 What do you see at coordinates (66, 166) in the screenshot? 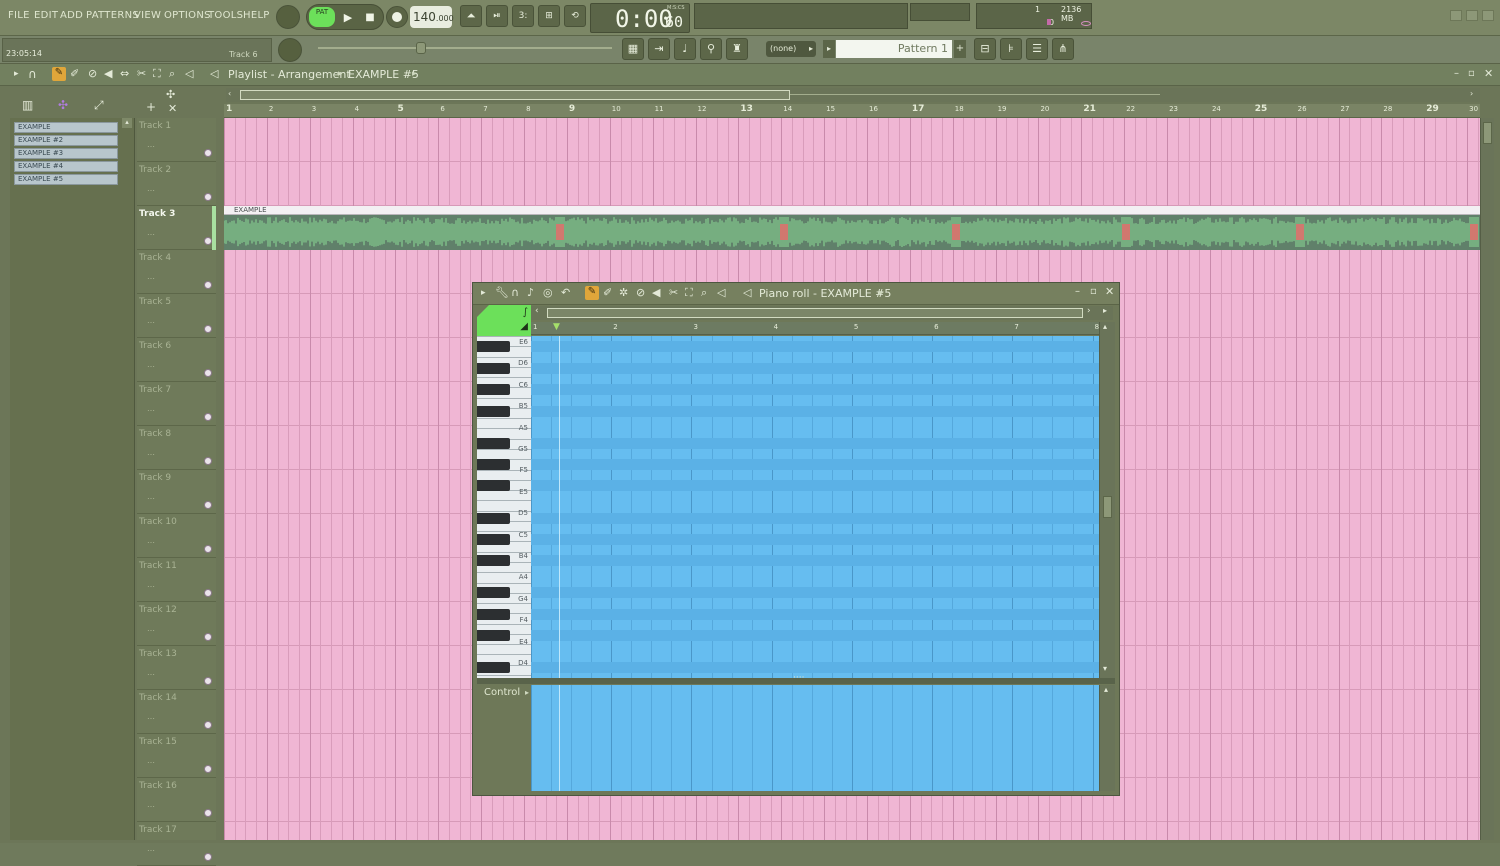
I see `picker-item: EXAMPLE #4` at bounding box center [66, 166].